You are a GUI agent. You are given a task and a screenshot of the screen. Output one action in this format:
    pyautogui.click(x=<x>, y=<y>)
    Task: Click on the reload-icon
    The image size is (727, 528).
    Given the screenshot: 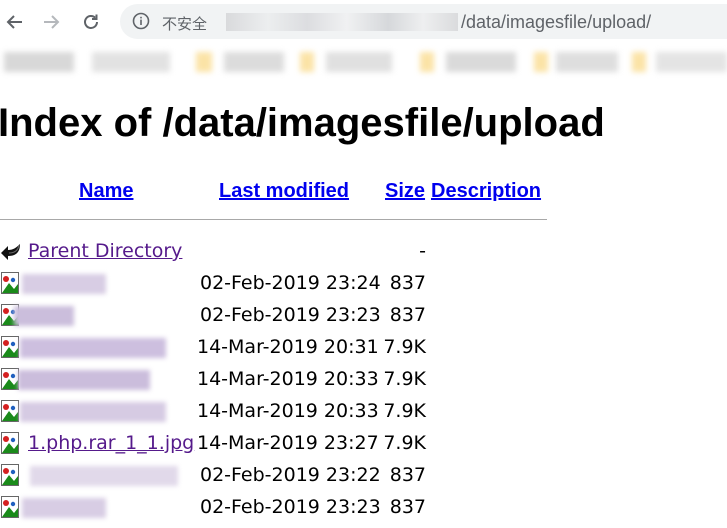 What is the action you would take?
    pyautogui.click(x=91, y=21)
    